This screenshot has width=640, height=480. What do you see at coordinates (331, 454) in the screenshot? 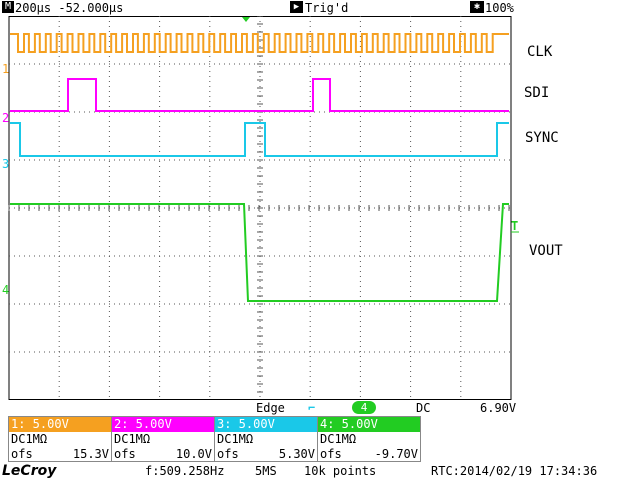
I see `channel-4-offset-label: ofs` at bounding box center [331, 454].